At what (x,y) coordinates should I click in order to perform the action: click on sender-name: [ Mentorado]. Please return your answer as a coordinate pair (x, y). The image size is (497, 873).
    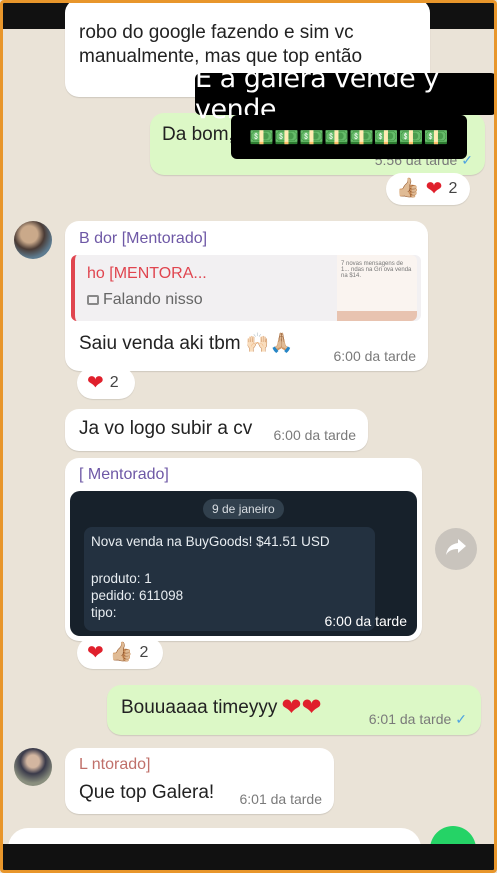
    Looking at the image, I should click on (124, 474).